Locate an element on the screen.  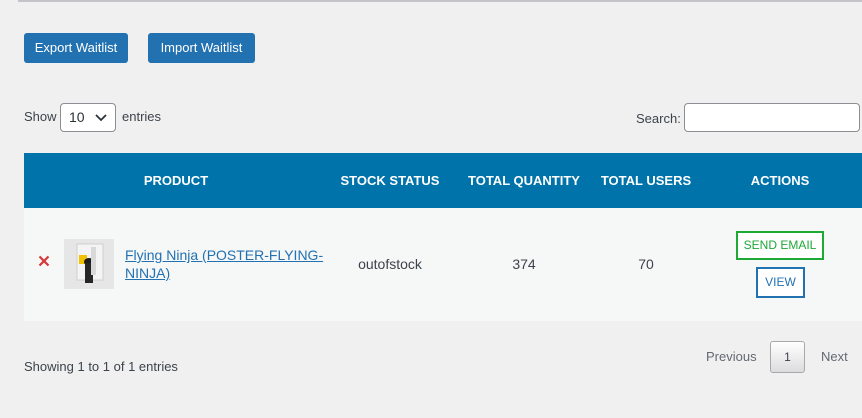
product-thumbnail is located at coordinates (89, 264).